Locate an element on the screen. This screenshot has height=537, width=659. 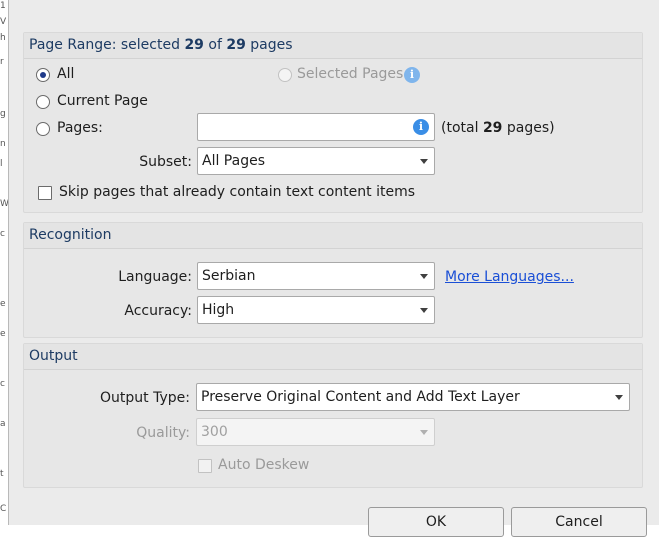
total-pages-text: (total 29 pages) is located at coordinates (498, 128).